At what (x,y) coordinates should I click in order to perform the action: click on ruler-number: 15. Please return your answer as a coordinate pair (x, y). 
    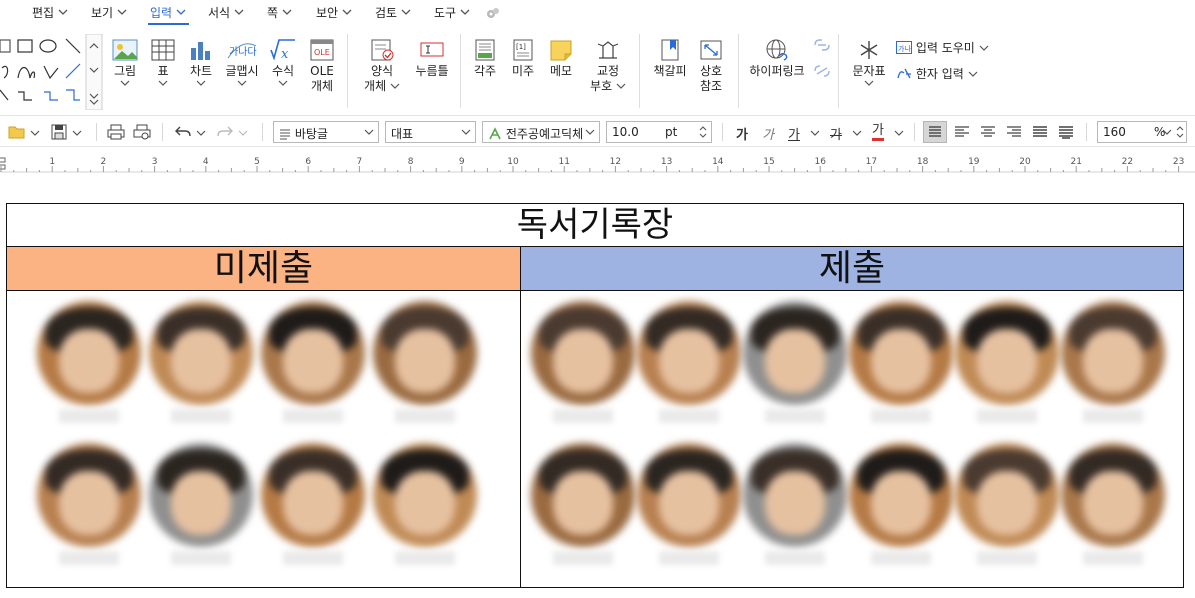
    Looking at the image, I should click on (768, 162).